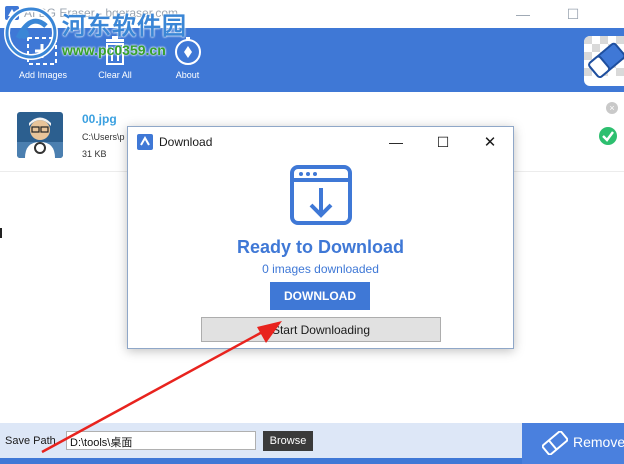  I want to click on file-path: C:\Users\p, so click(103, 137).